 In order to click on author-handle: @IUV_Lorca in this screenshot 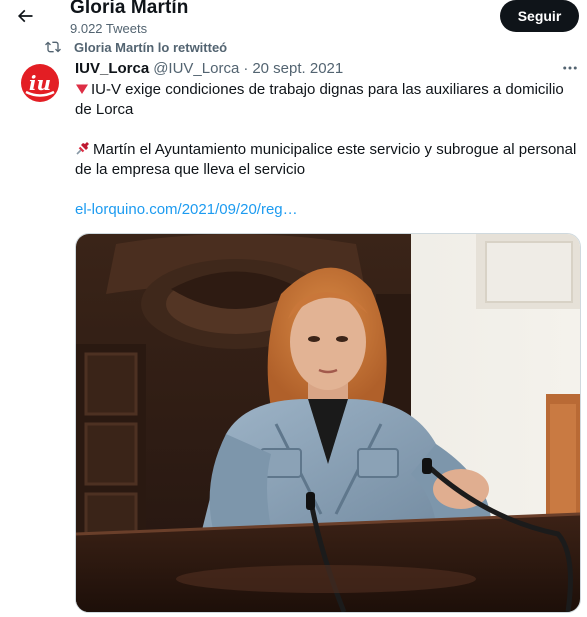, I will do `click(196, 68)`.